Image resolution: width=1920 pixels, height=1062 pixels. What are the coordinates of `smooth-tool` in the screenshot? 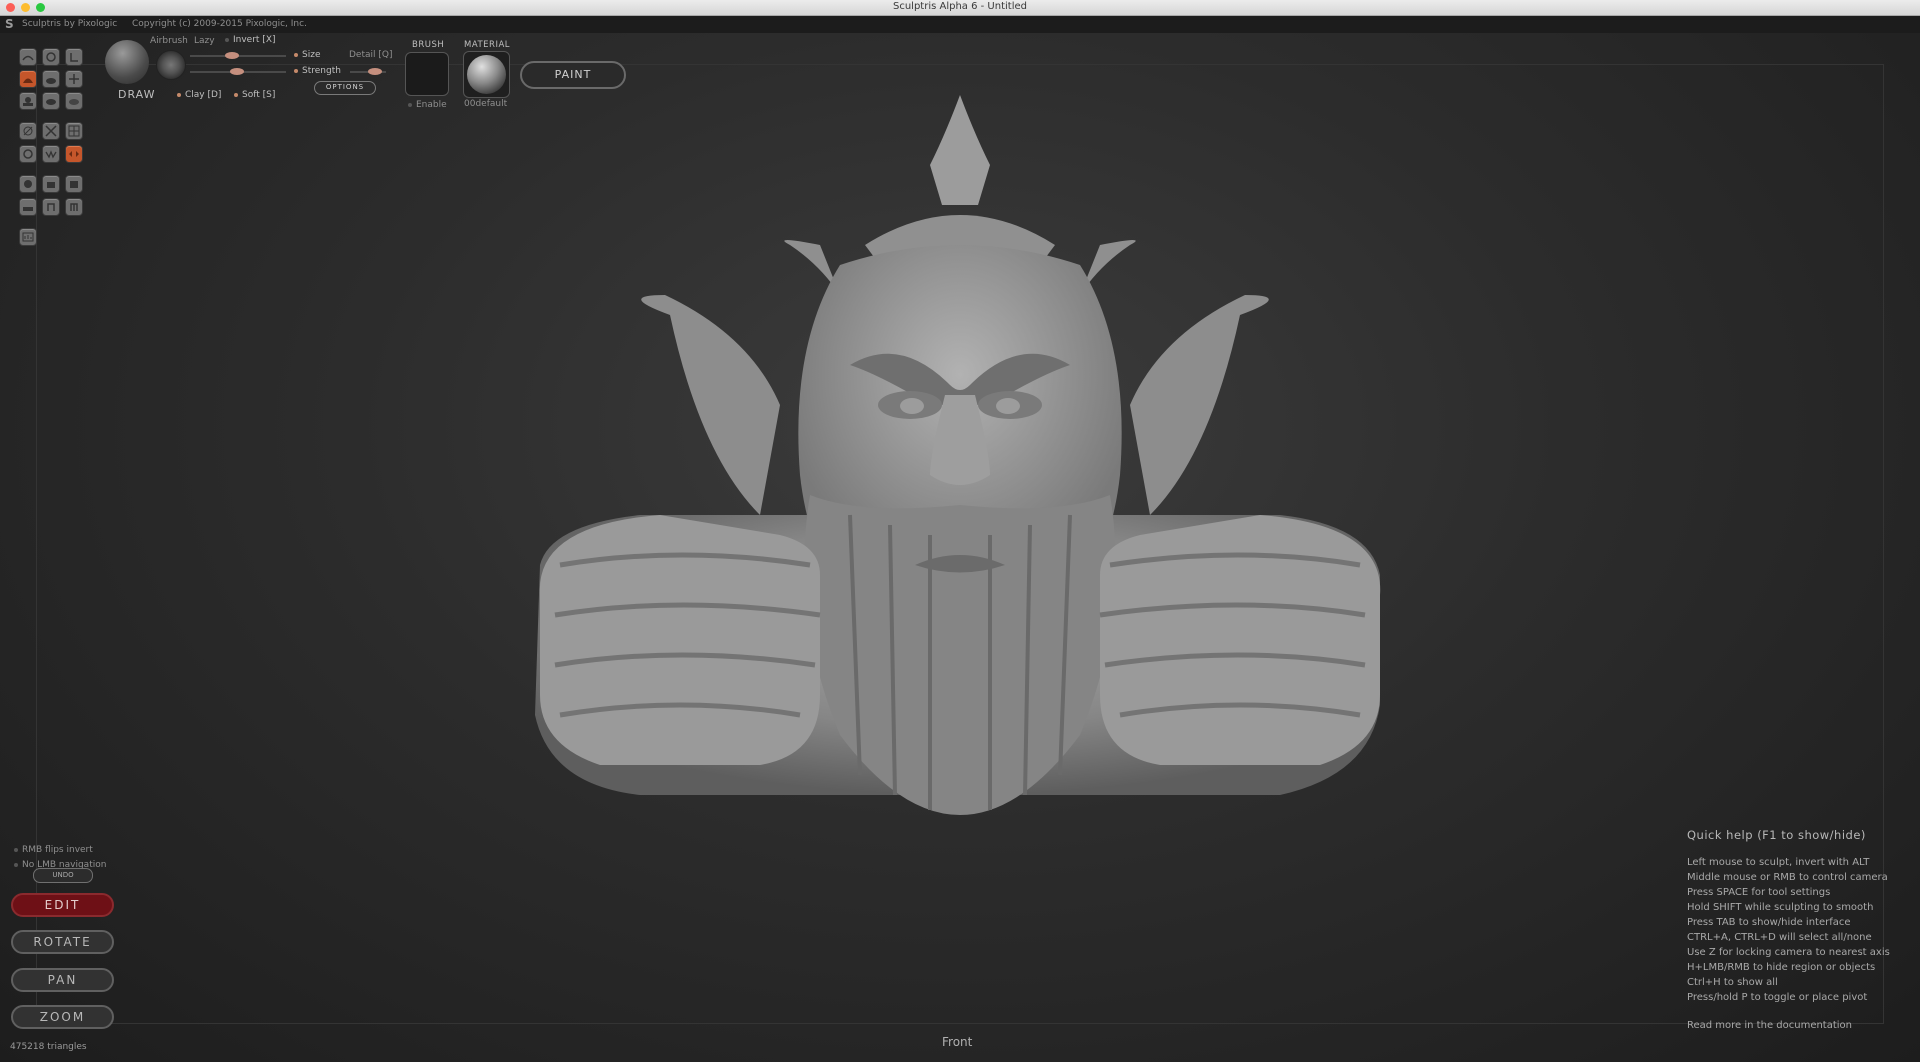 It's located at (74, 101).